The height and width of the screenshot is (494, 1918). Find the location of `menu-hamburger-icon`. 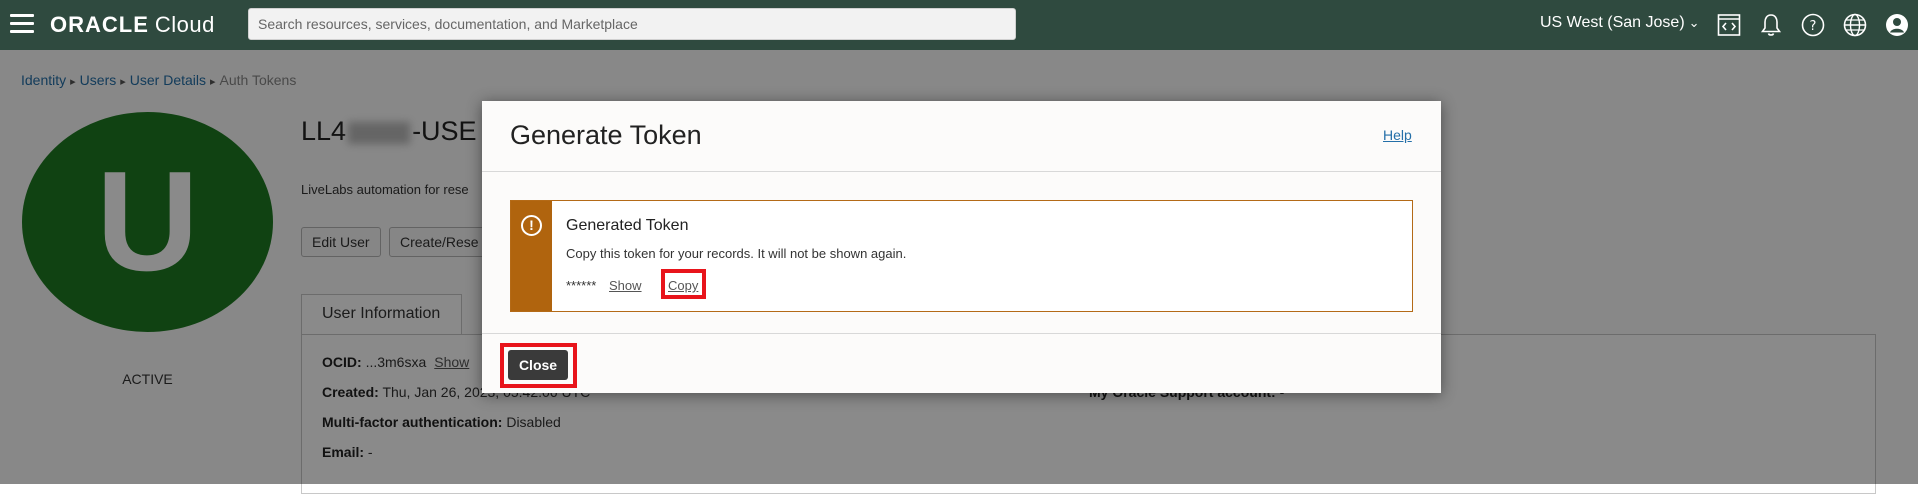

menu-hamburger-icon is located at coordinates (22, 24).